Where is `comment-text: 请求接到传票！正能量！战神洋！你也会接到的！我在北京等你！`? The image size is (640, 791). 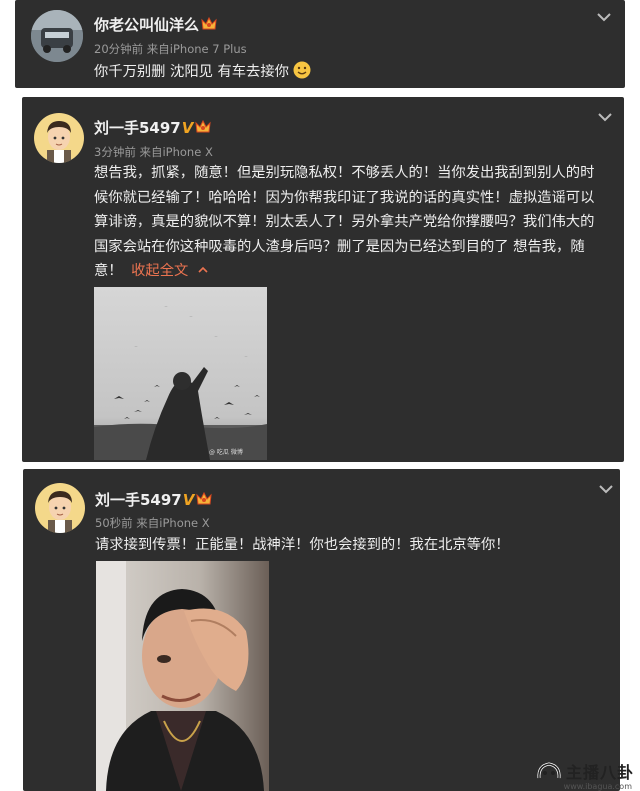
comment-text: 请求接到传票！正能量！战神洋！你也会接到的！我在北京等你！ is located at coordinates (302, 545).